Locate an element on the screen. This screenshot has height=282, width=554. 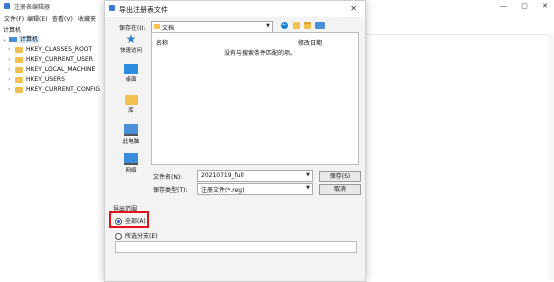
places-bar: ★ 快速访问 桌面 库 此电脑 网络 is located at coordinates (131, 108).